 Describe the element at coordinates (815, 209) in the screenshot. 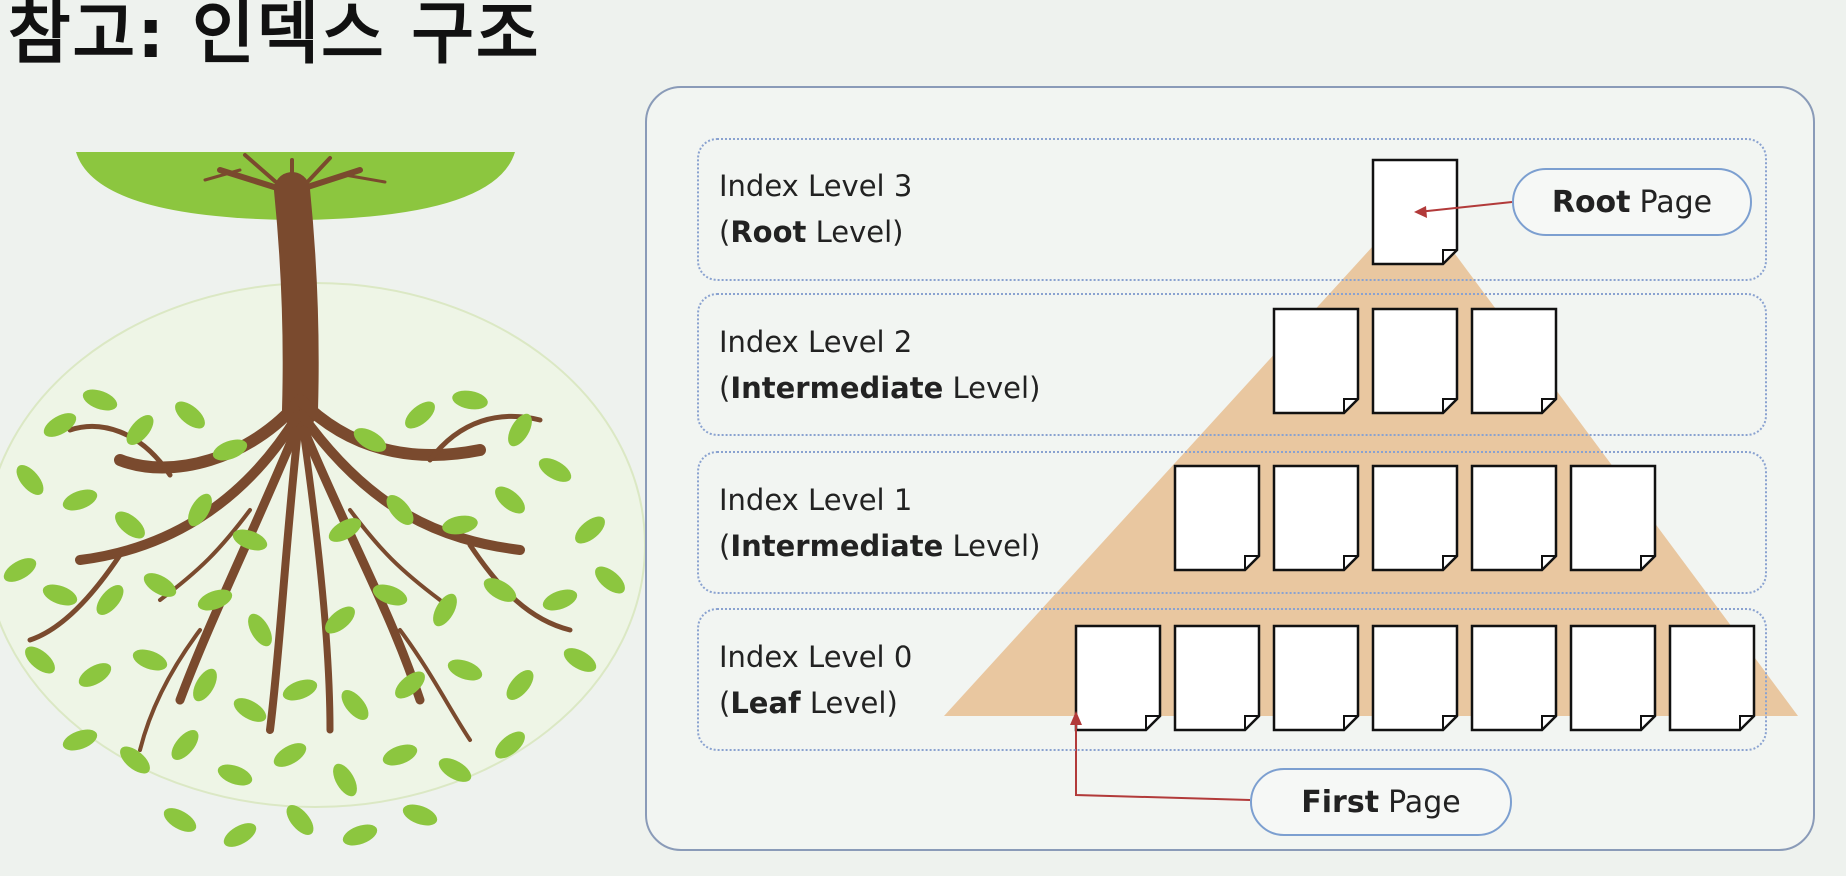

I see `level-label-3: Index Level 3 (Root Level)` at that location.